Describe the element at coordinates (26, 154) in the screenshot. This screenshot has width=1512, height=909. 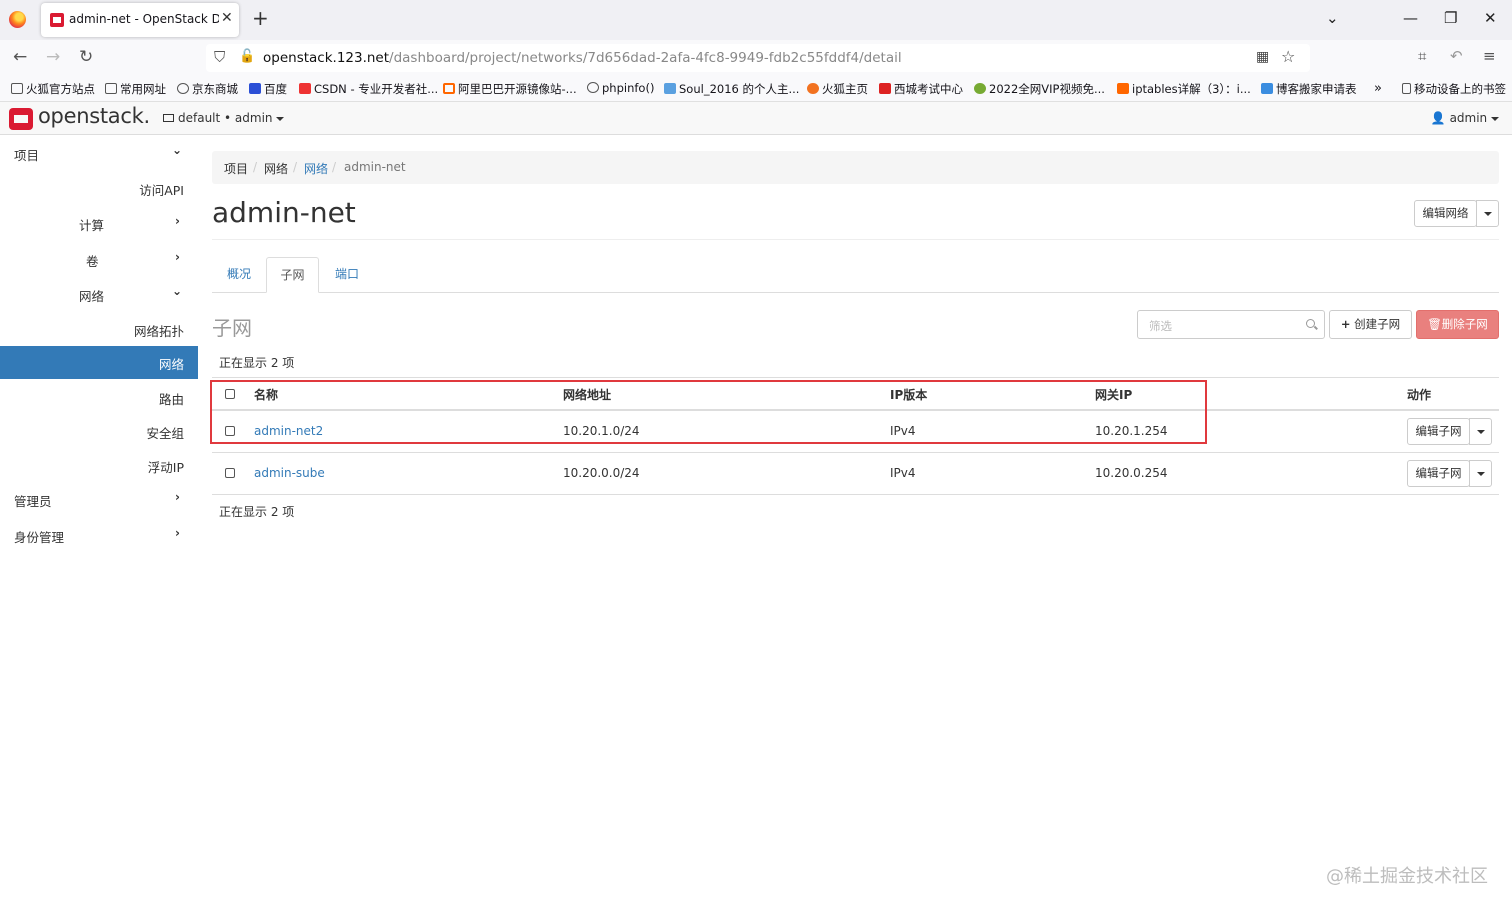
I see `sidebar-item-project: 项目` at that location.